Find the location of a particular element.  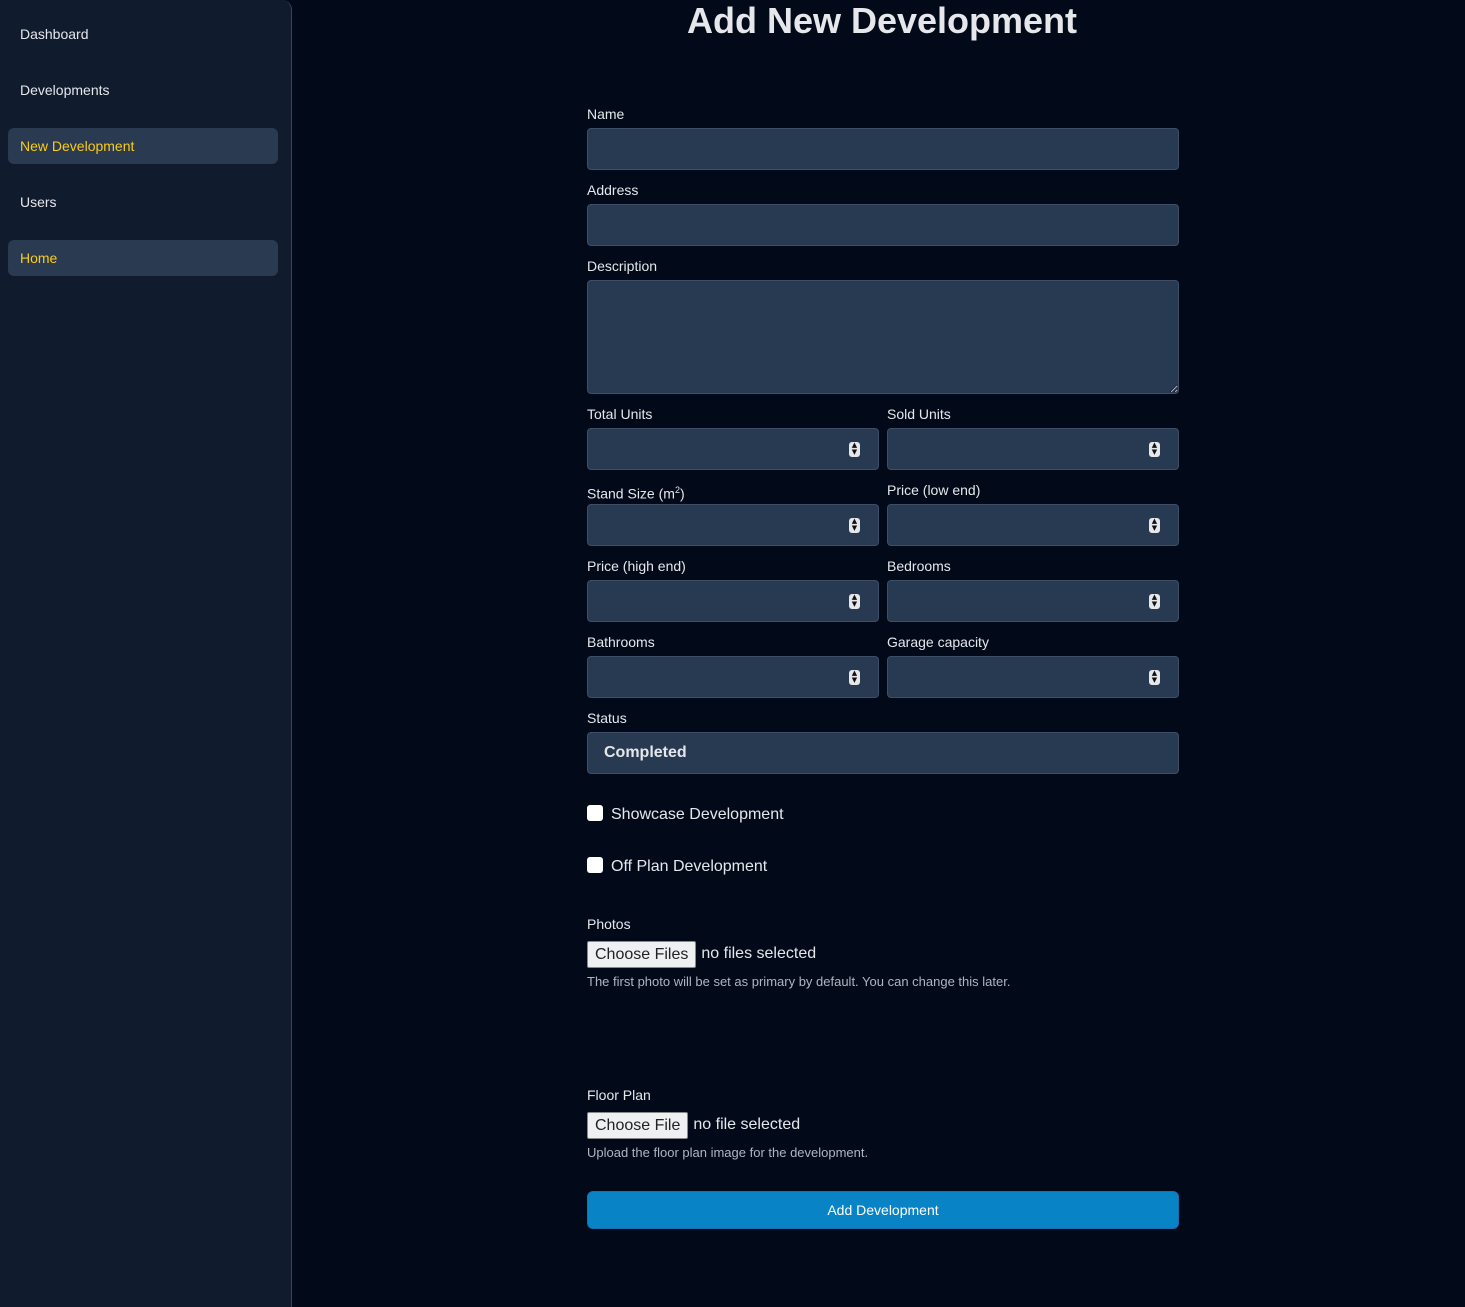

bathrooms-input is located at coordinates (733, 677).